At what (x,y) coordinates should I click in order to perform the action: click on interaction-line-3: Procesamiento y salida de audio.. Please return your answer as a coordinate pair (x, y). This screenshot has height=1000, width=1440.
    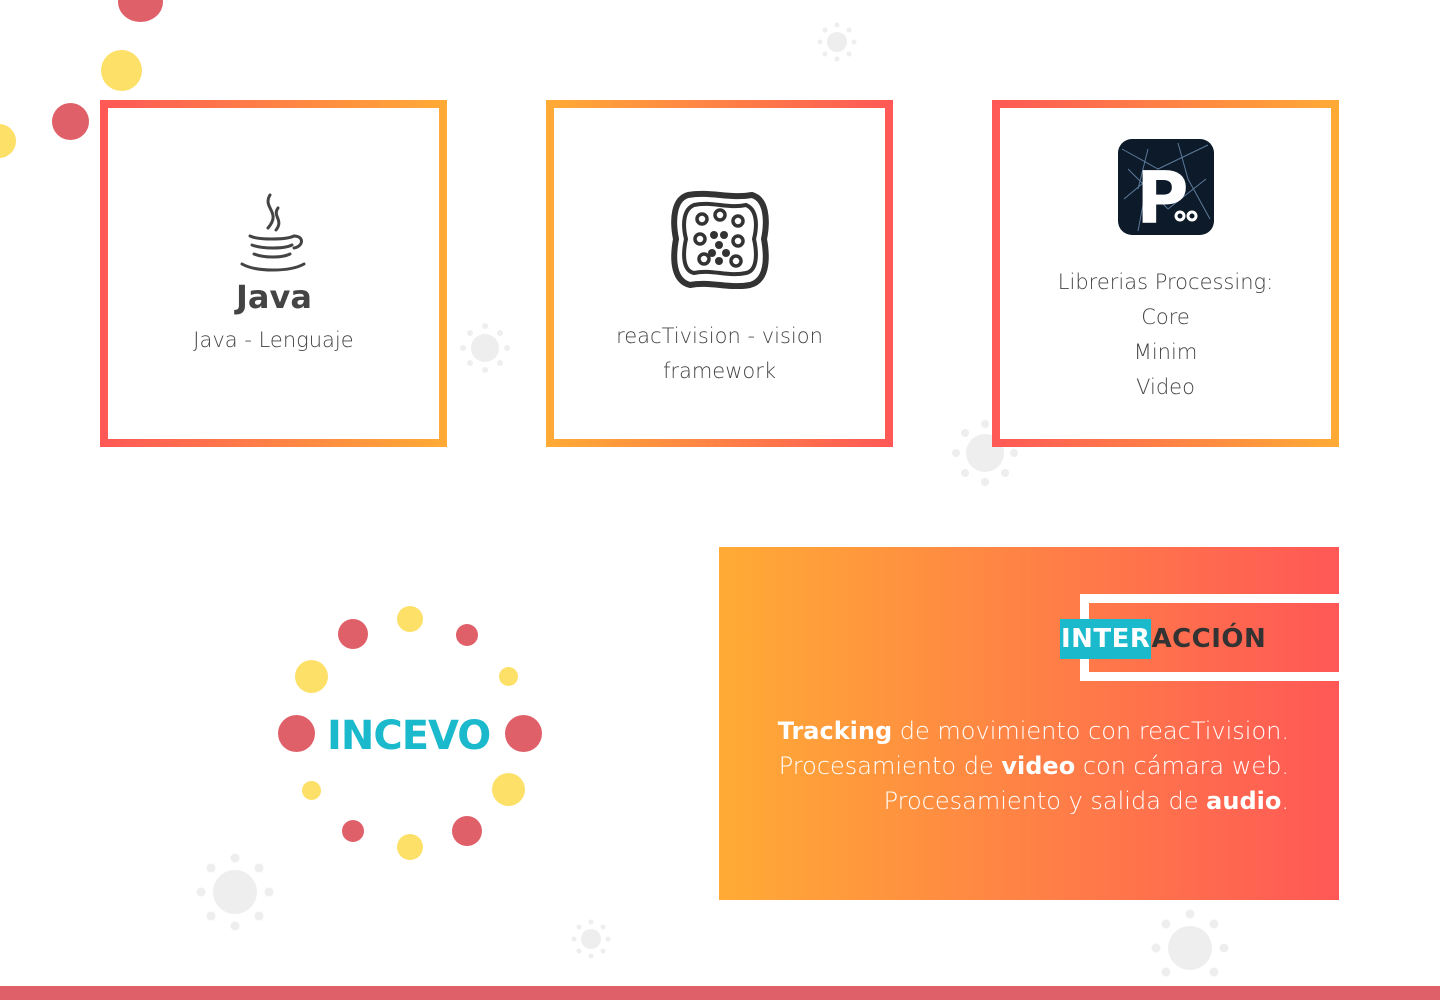
    Looking at the image, I should click on (1033, 801).